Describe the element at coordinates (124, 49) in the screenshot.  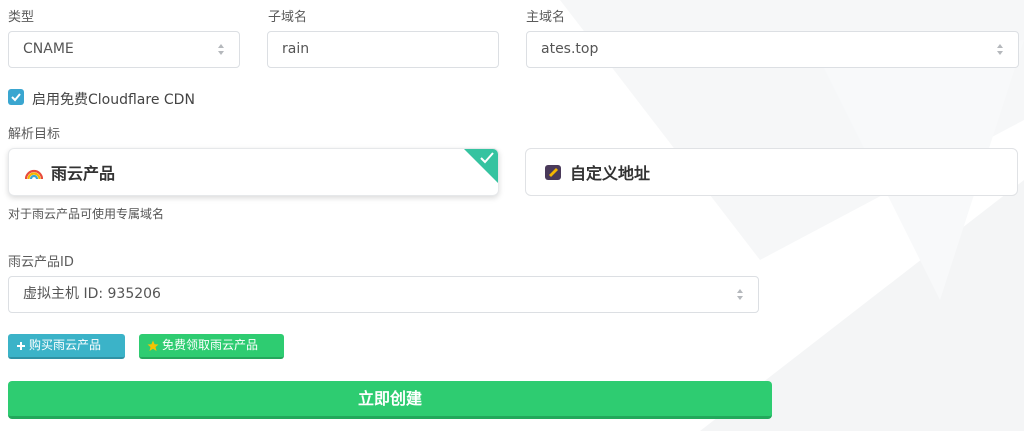
I see `type-select: CNAME` at that location.